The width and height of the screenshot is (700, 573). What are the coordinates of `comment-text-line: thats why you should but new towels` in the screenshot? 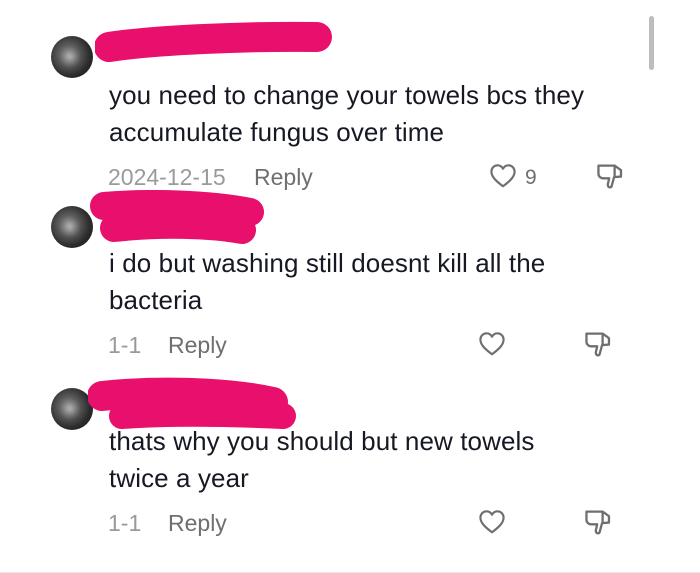 It's located at (322, 441).